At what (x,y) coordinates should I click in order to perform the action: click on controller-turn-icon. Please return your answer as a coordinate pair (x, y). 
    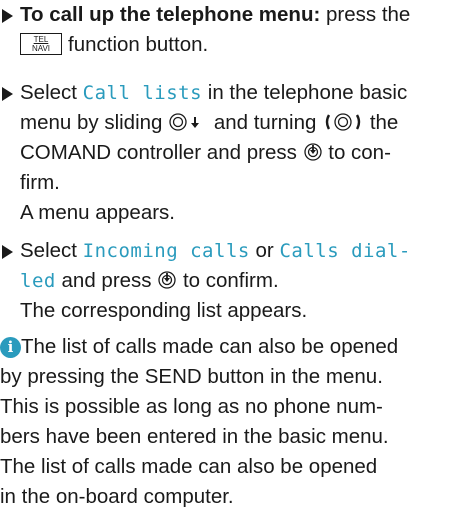
    Looking at the image, I should click on (343, 121).